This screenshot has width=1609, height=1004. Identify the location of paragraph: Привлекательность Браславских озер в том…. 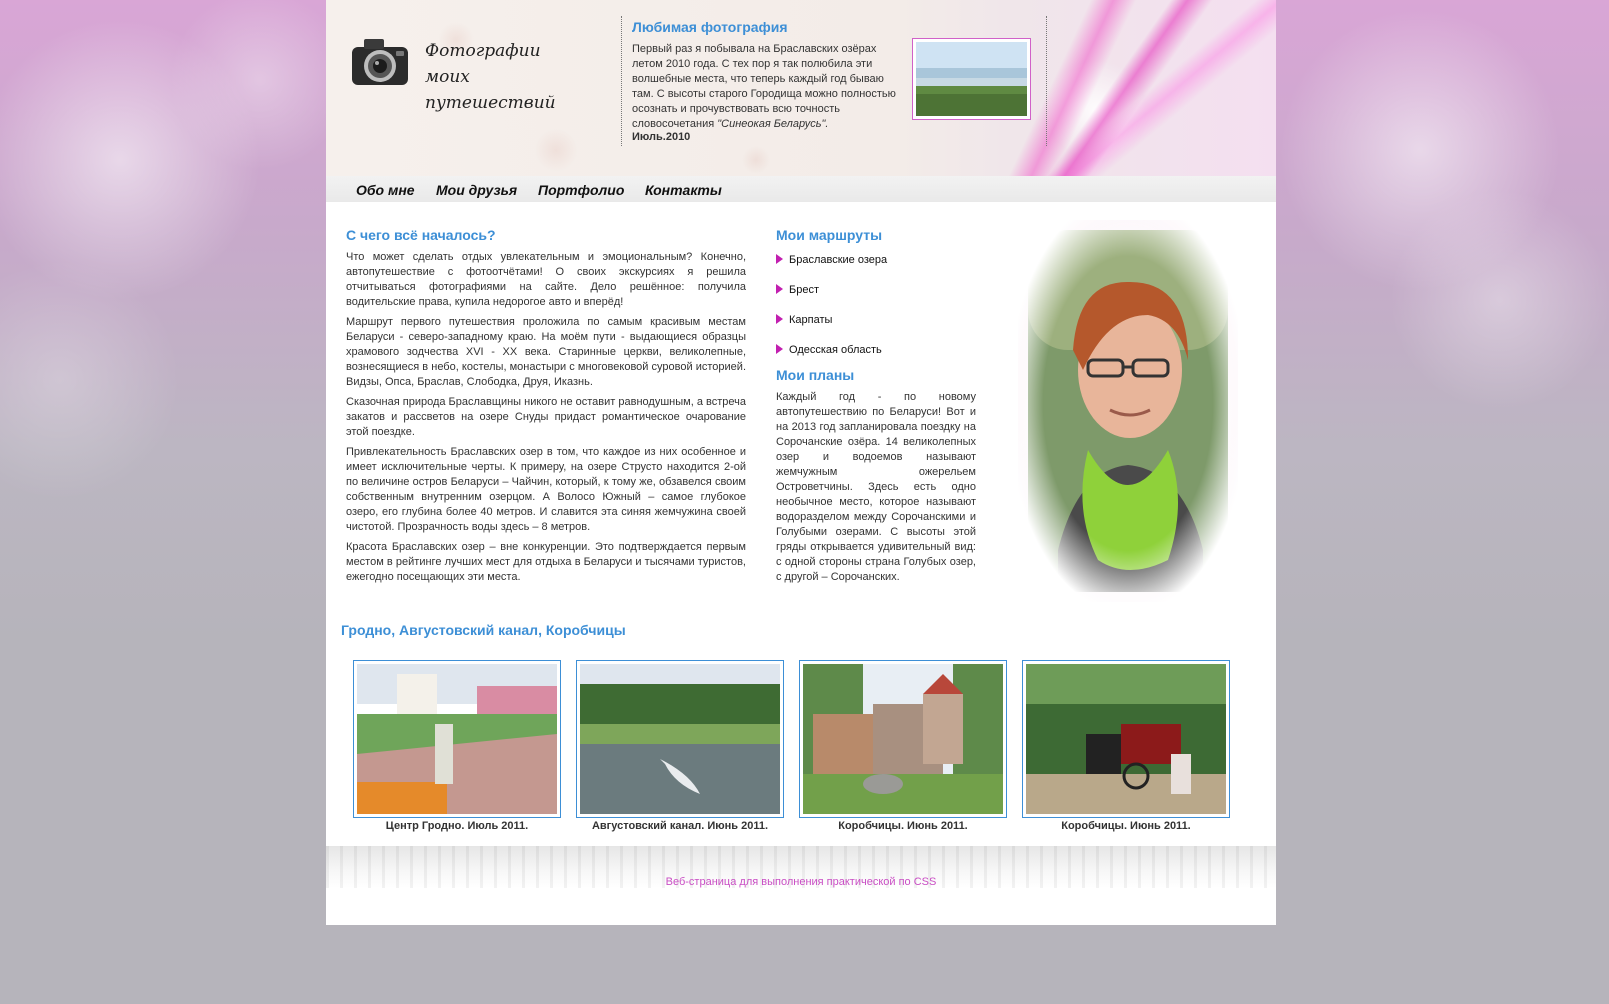
(546, 489).